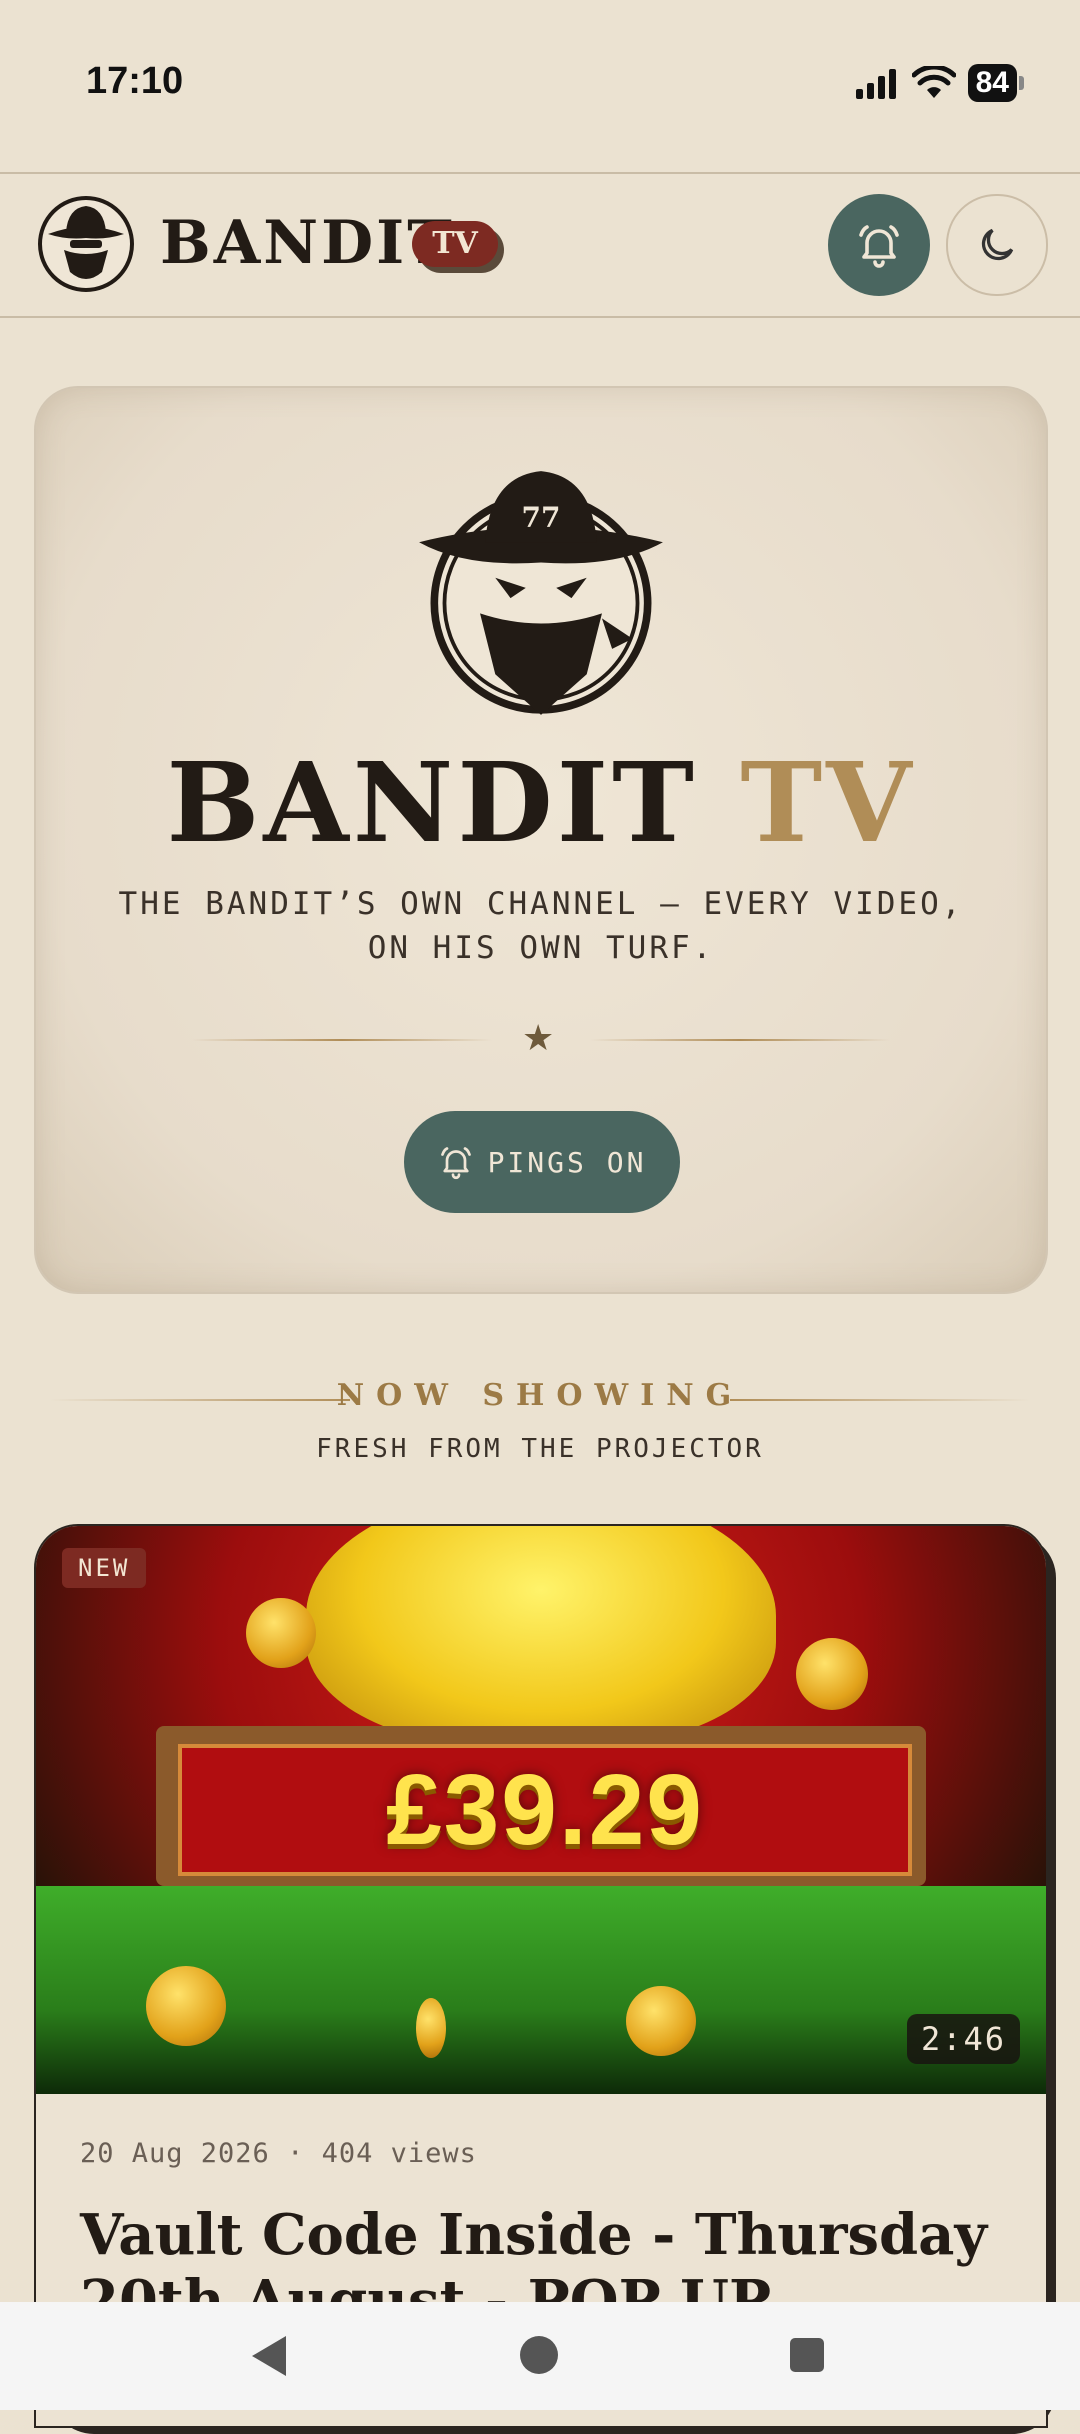 This screenshot has width=1080, height=2434. What do you see at coordinates (455, 244) in the screenshot?
I see `brand-badge: TV` at bounding box center [455, 244].